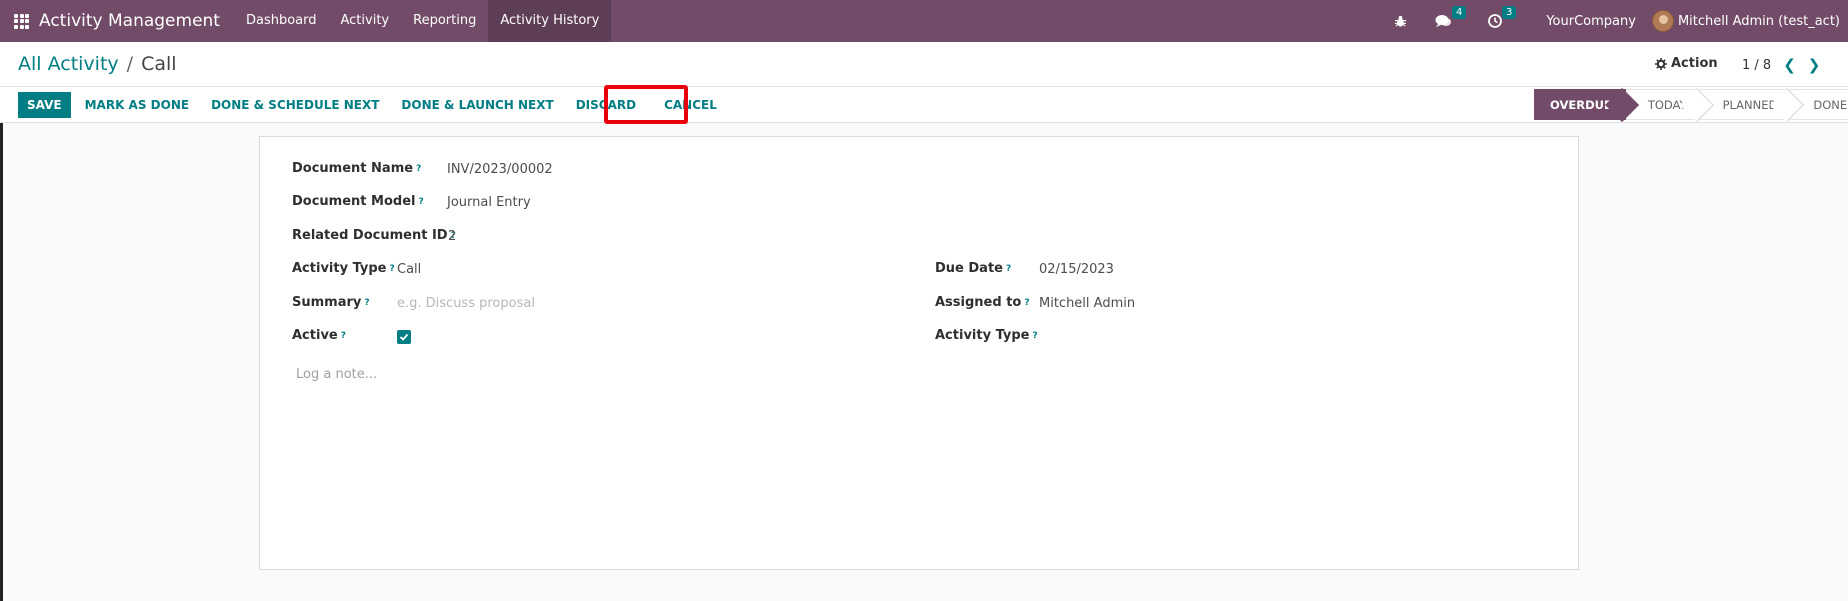  I want to click on activity-type-label-group: Activity Type?, so click(343, 268).